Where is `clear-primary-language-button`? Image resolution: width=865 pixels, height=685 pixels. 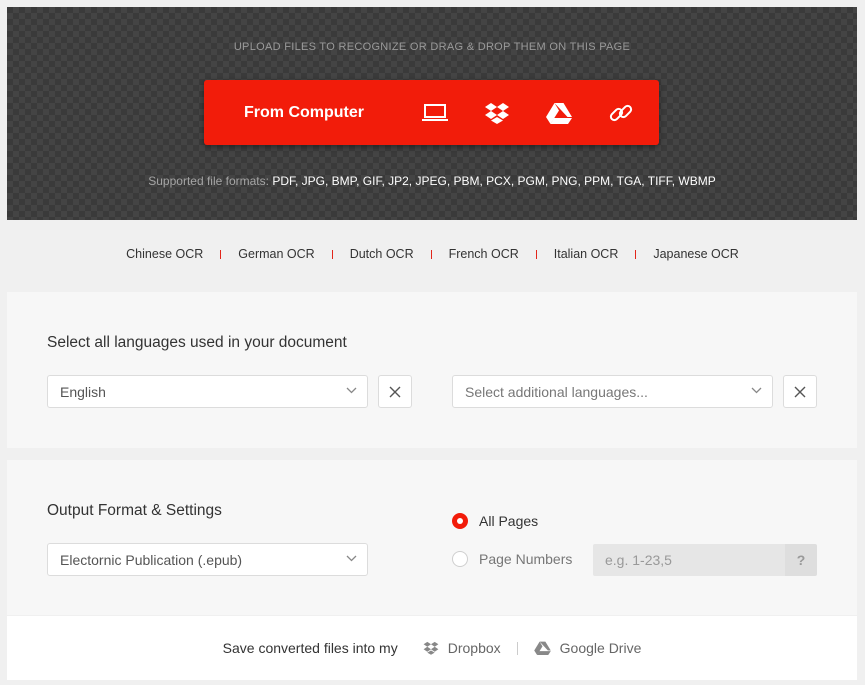 clear-primary-language-button is located at coordinates (395, 391).